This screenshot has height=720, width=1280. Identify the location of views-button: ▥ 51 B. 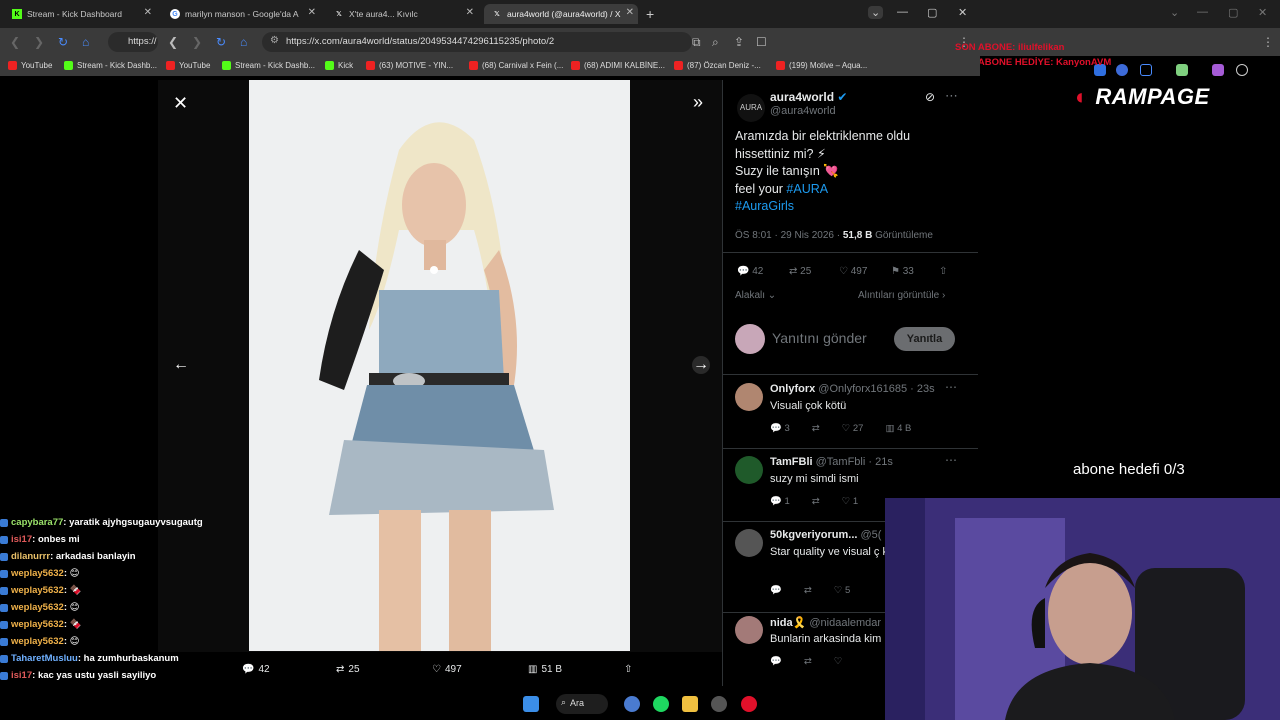
(545, 669).